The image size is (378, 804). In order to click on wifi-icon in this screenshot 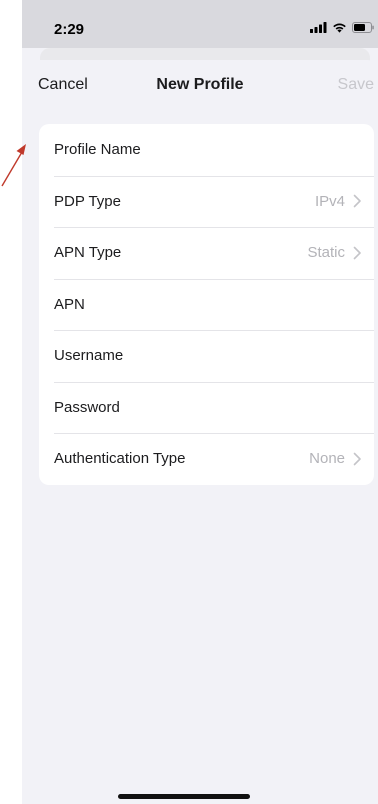, I will do `click(339, 28)`.